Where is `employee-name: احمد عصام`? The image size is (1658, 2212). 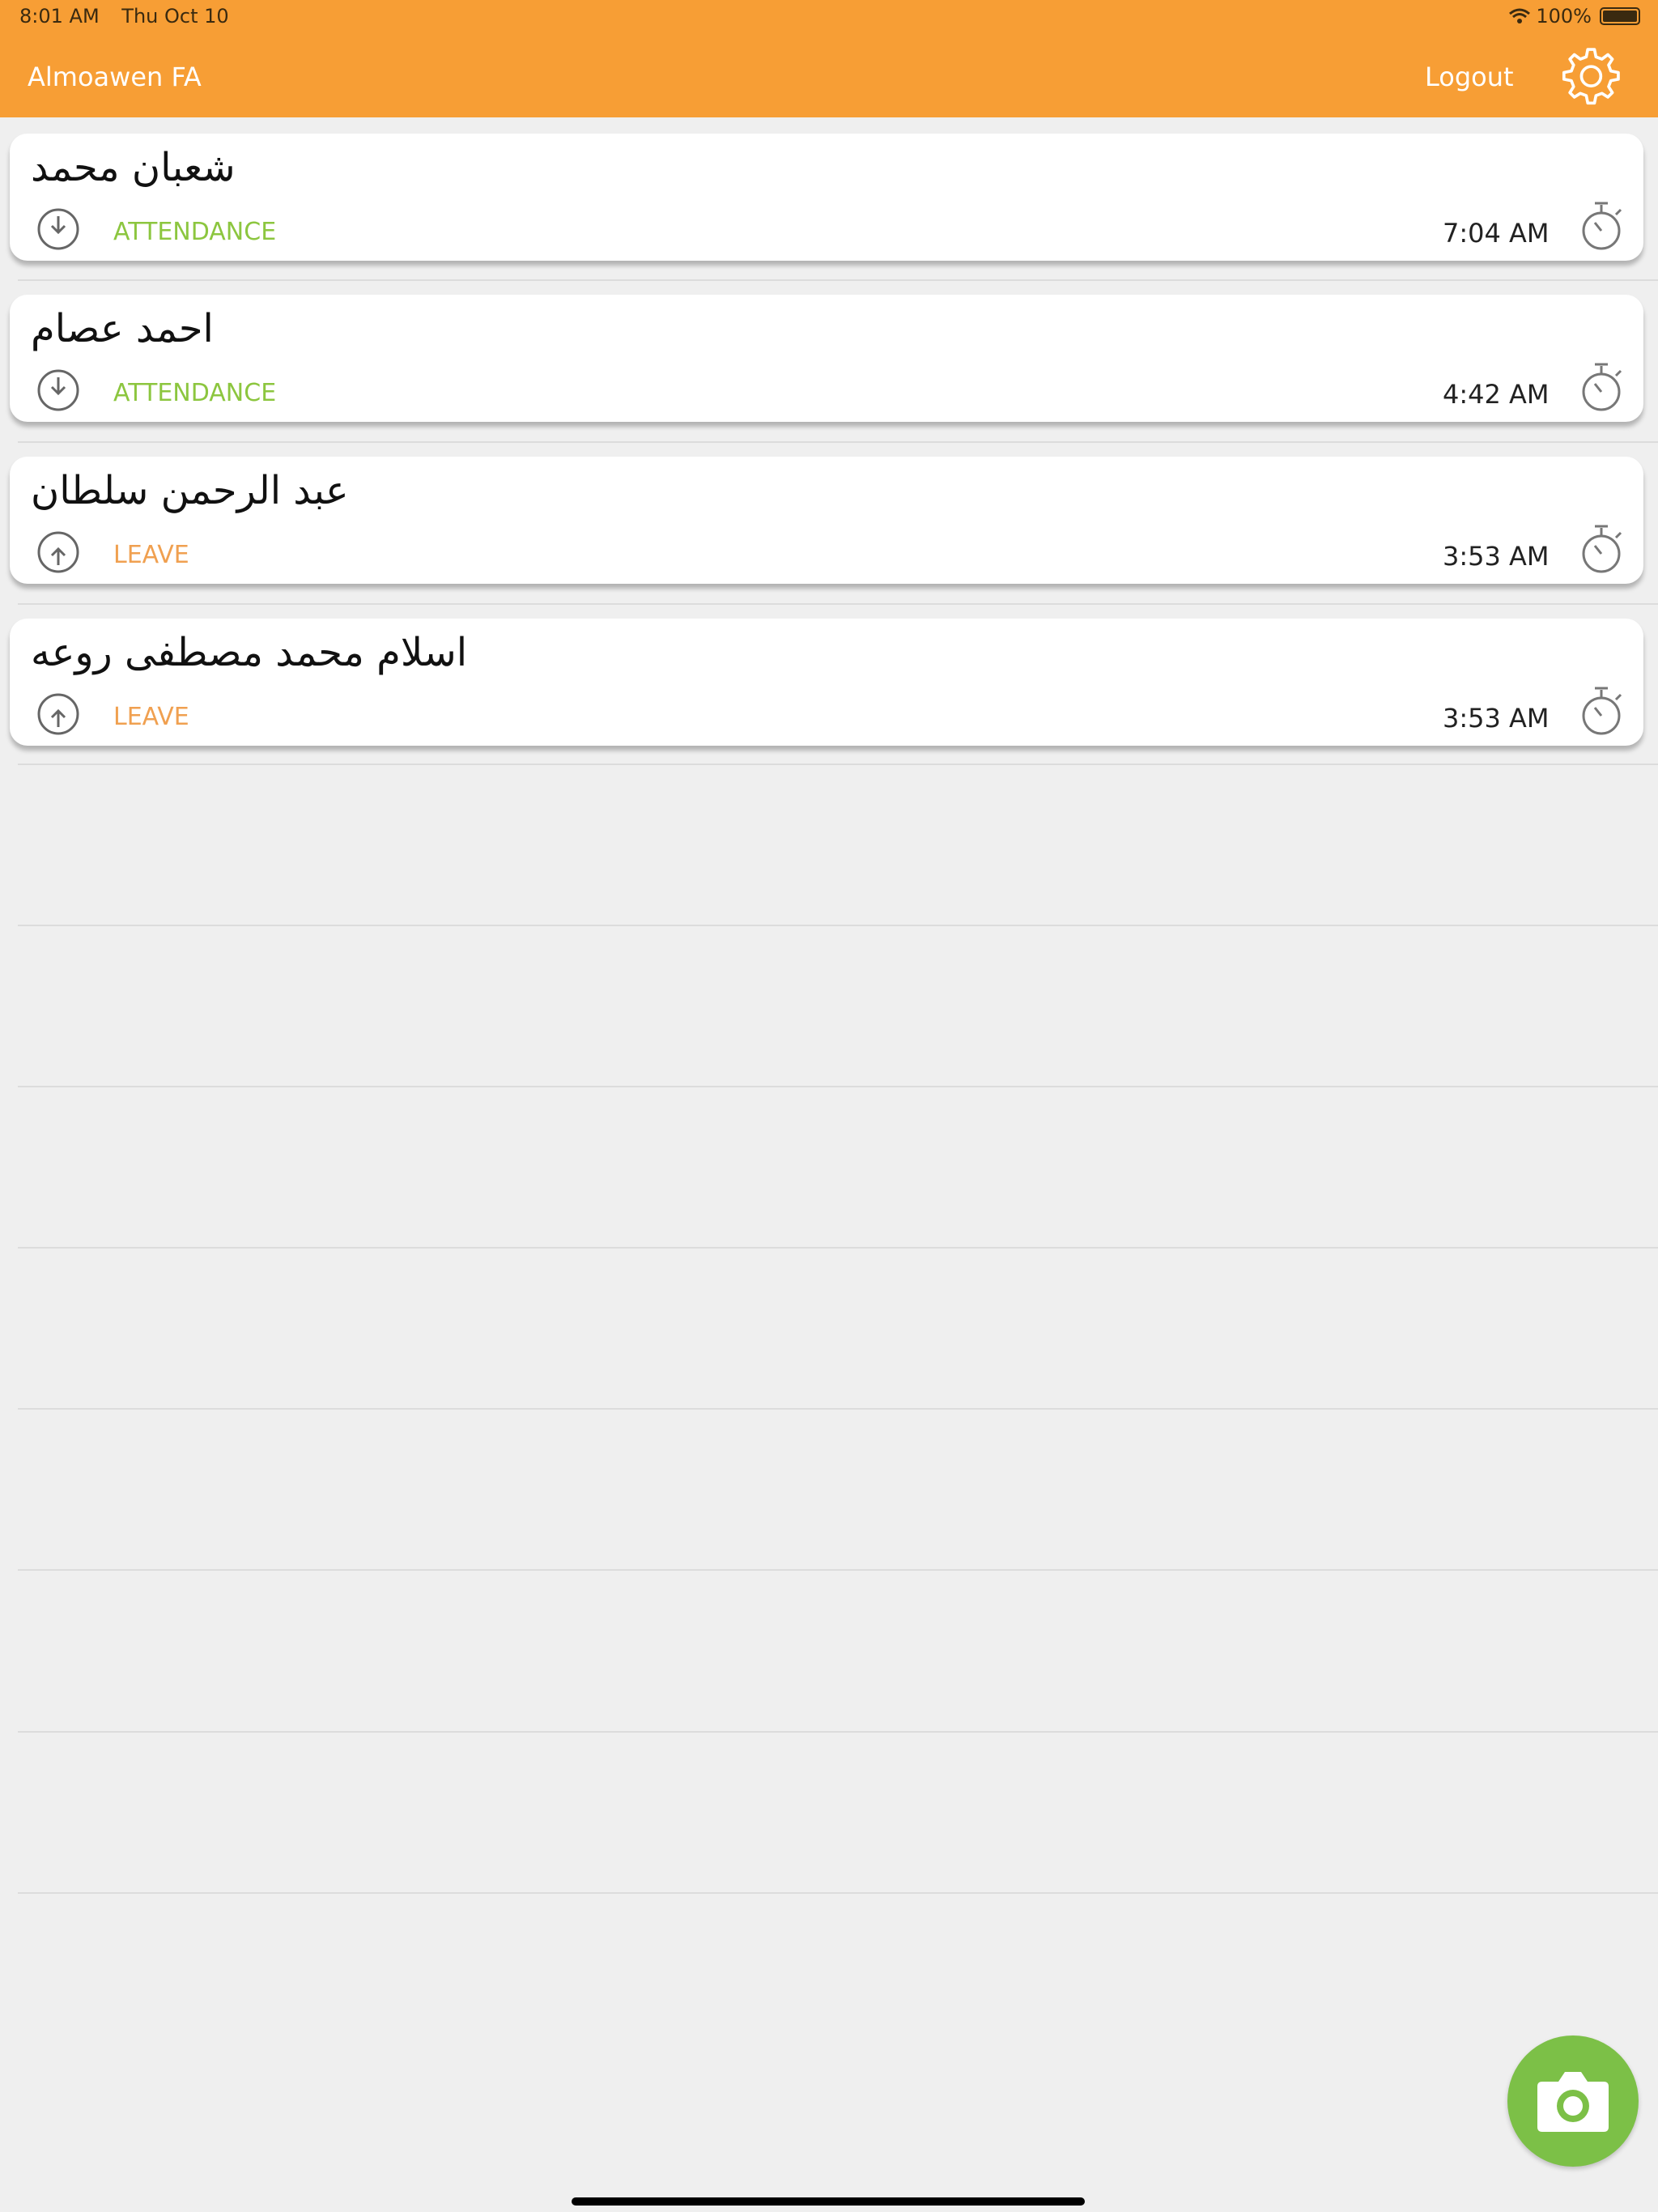
employee-name: احمد عصام is located at coordinates (122, 328).